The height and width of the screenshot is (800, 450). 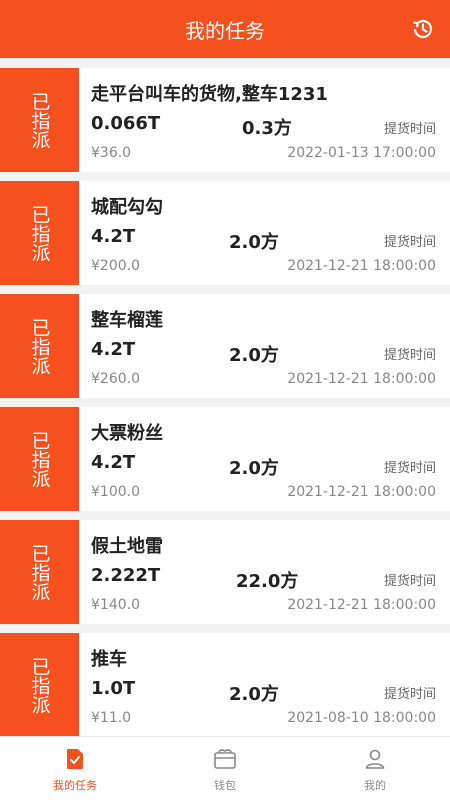 I want to click on app-header: 我的任务, so click(x=225, y=29).